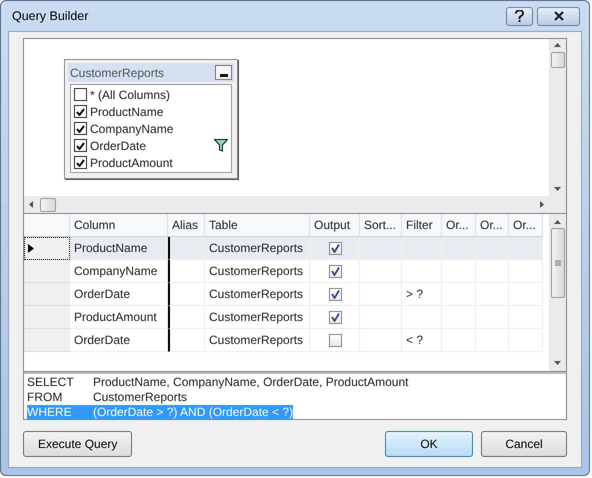  I want to click on close-button, so click(558, 16).